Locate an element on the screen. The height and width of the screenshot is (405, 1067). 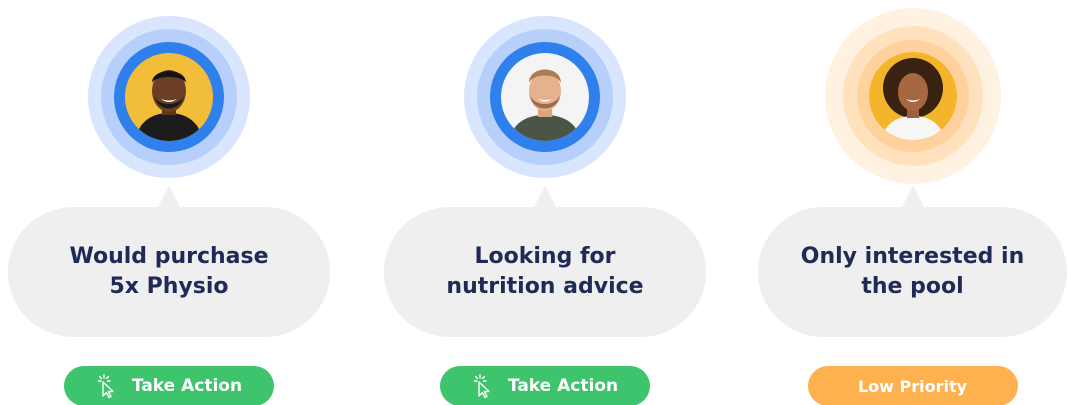
low-priority-label: Low Priority is located at coordinates (912, 386).